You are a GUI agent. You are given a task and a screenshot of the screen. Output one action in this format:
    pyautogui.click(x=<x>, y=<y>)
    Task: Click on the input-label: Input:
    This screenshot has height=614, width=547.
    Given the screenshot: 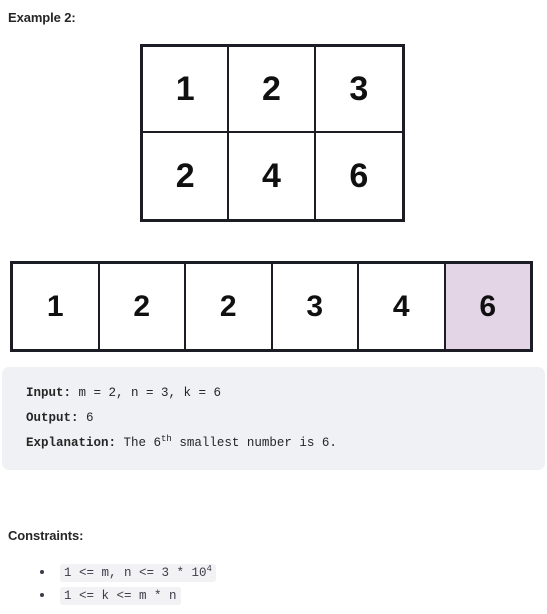 What is the action you would take?
    pyautogui.click(x=49, y=393)
    